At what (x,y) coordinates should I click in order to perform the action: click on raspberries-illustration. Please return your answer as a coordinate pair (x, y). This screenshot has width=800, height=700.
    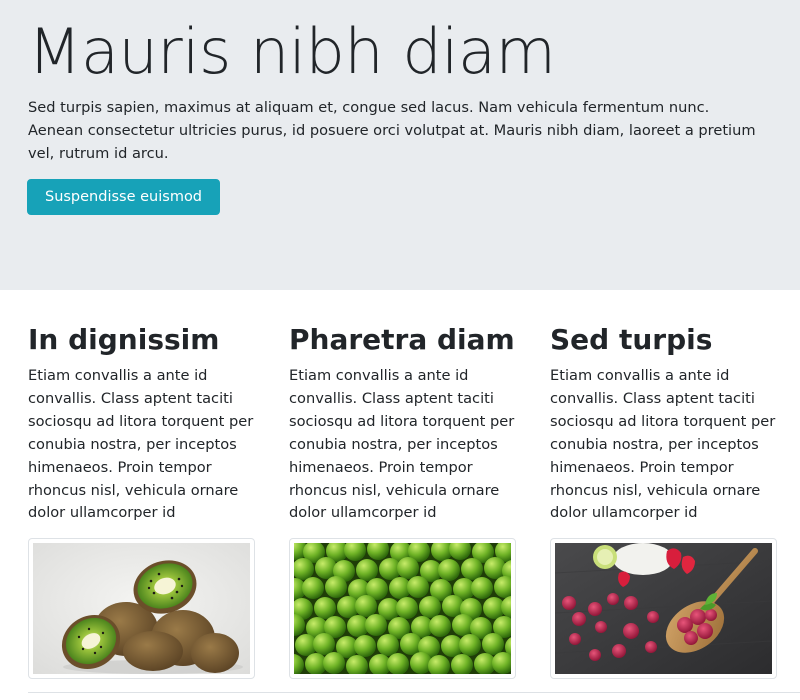
    Looking at the image, I should click on (663, 608).